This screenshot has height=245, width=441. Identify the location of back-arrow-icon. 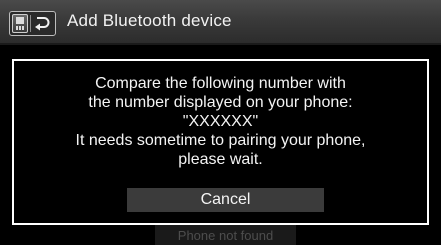
(42, 24).